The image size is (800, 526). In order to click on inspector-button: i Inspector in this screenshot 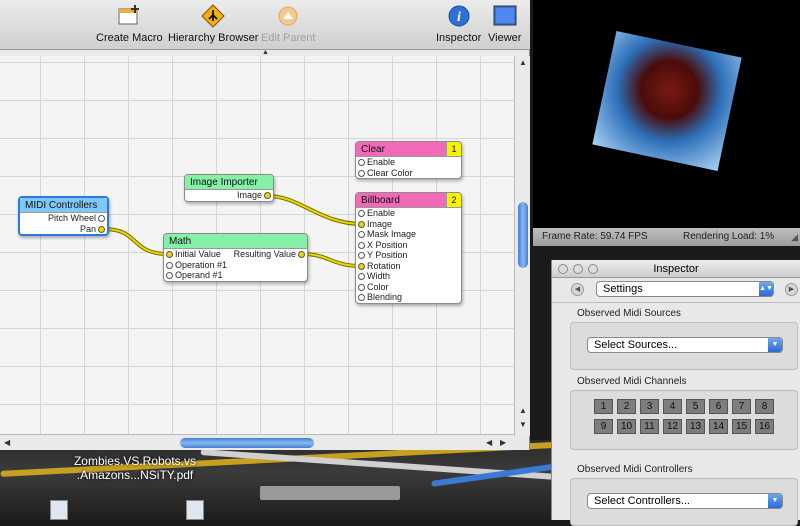, I will do `click(458, 24)`.